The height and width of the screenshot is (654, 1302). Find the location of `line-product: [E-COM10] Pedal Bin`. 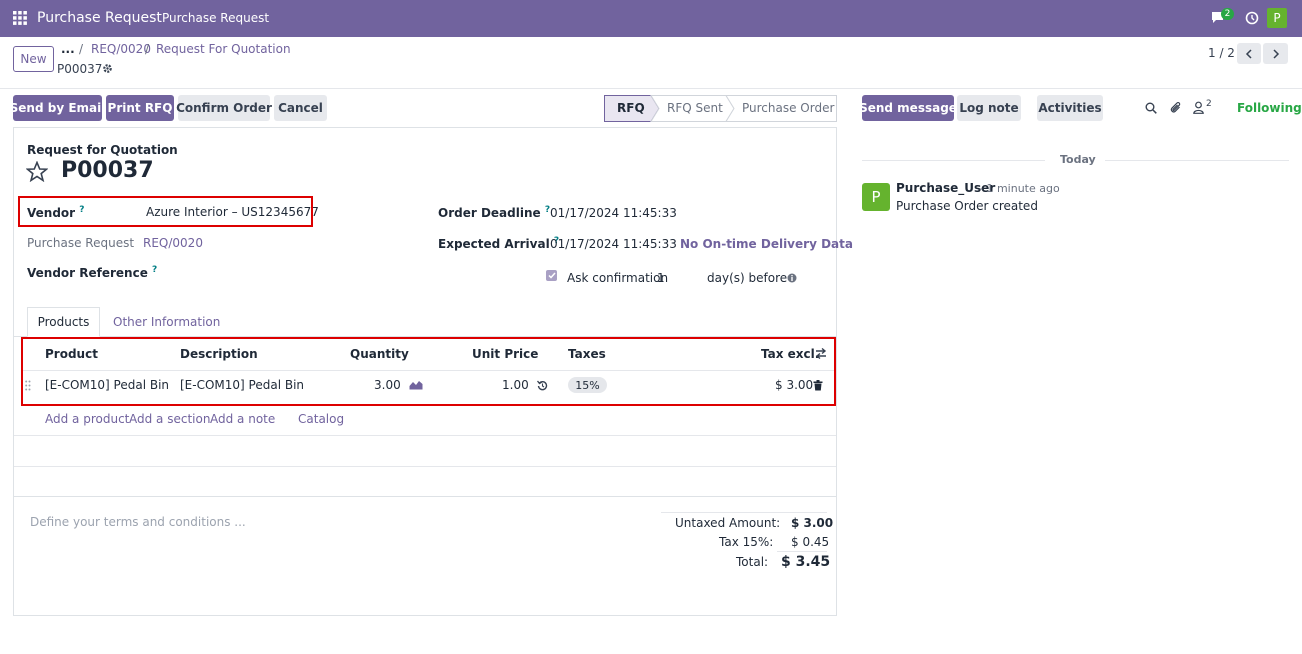

line-product: [E-COM10] Pedal Bin is located at coordinates (107, 385).